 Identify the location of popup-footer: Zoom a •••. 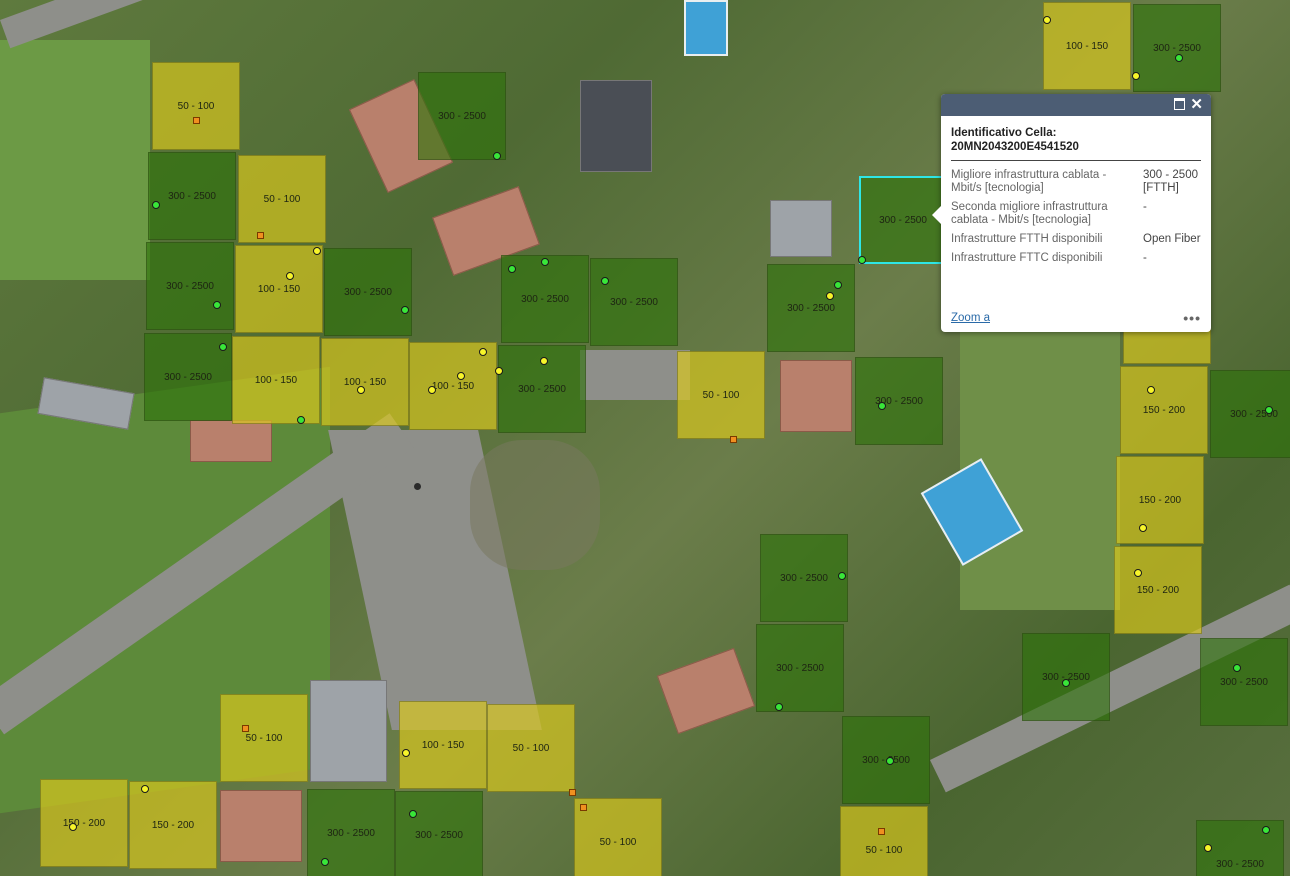
(1076, 318).